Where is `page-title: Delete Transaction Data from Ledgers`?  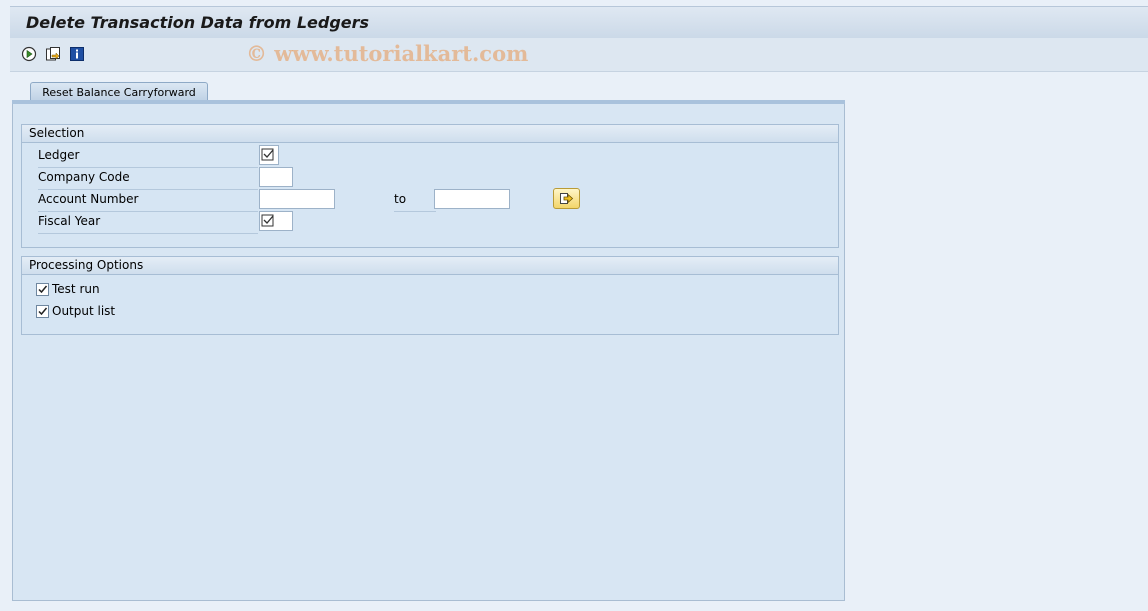 page-title: Delete Transaction Data from Ledgers is located at coordinates (198, 22).